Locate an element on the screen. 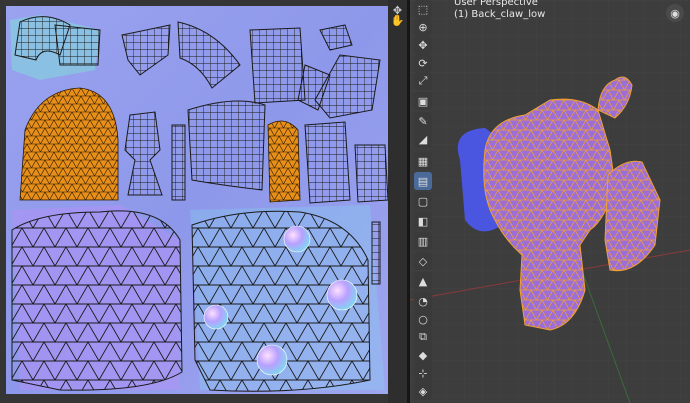  annotate-tool: ✎ is located at coordinates (423, 121).